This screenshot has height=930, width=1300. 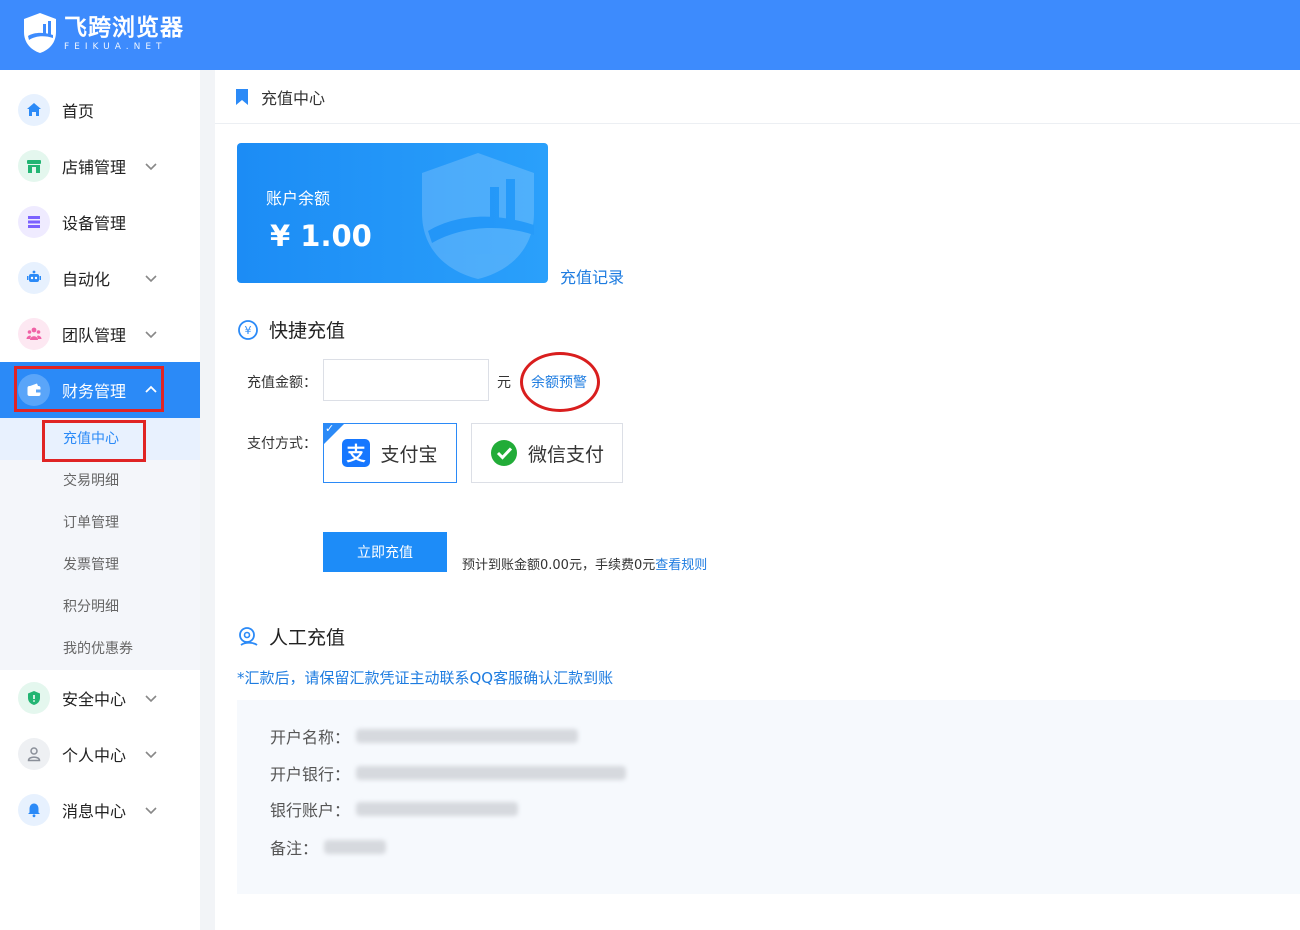 What do you see at coordinates (100, 481) in the screenshot?
I see `submenu-transactions: 交易明细` at bounding box center [100, 481].